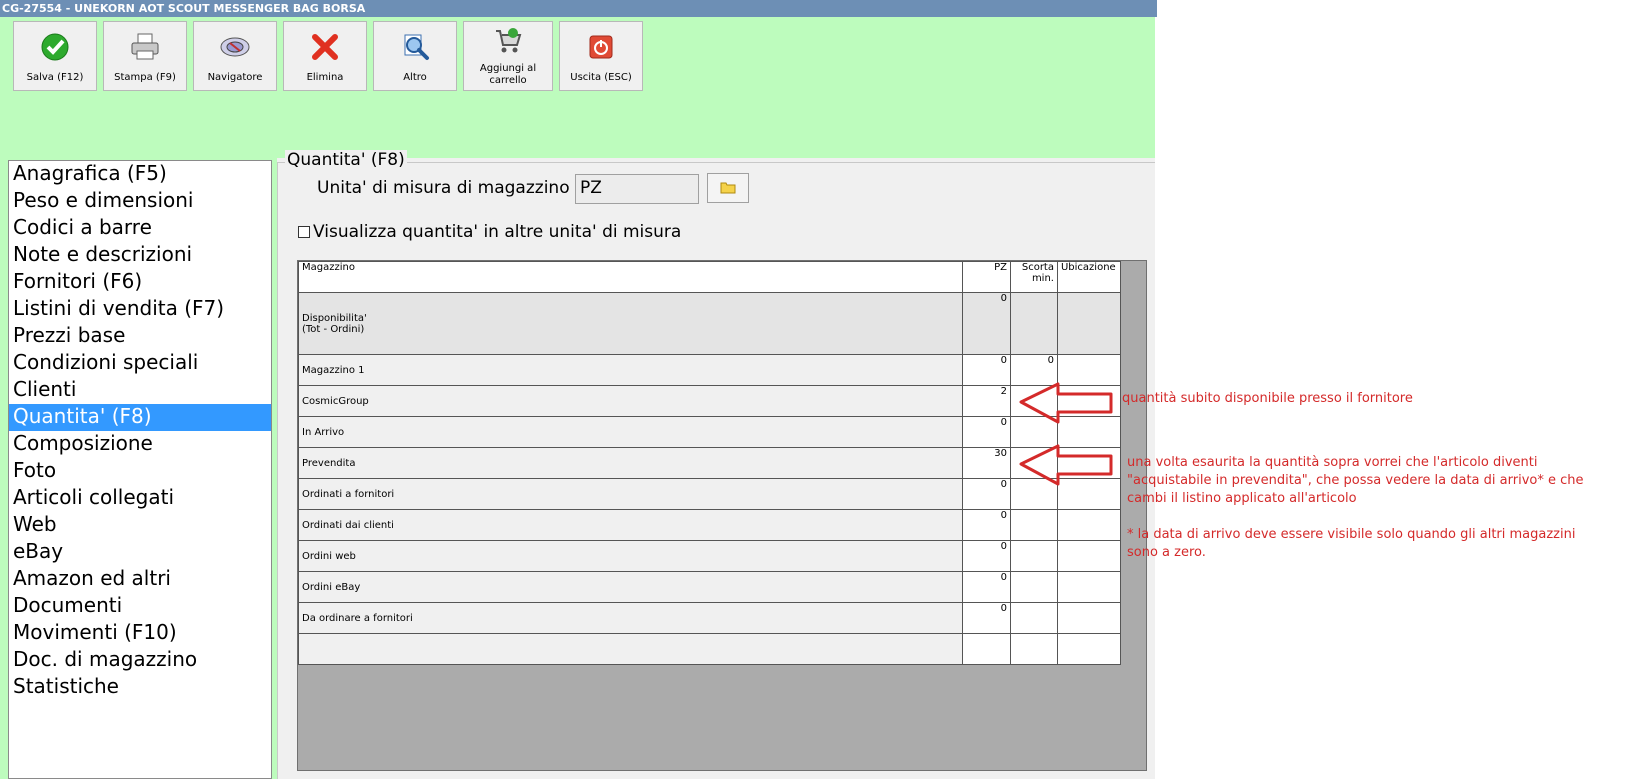 This screenshot has height=779, width=1652. What do you see at coordinates (601, 47) in the screenshot?
I see `power-icon` at bounding box center [601, 47].